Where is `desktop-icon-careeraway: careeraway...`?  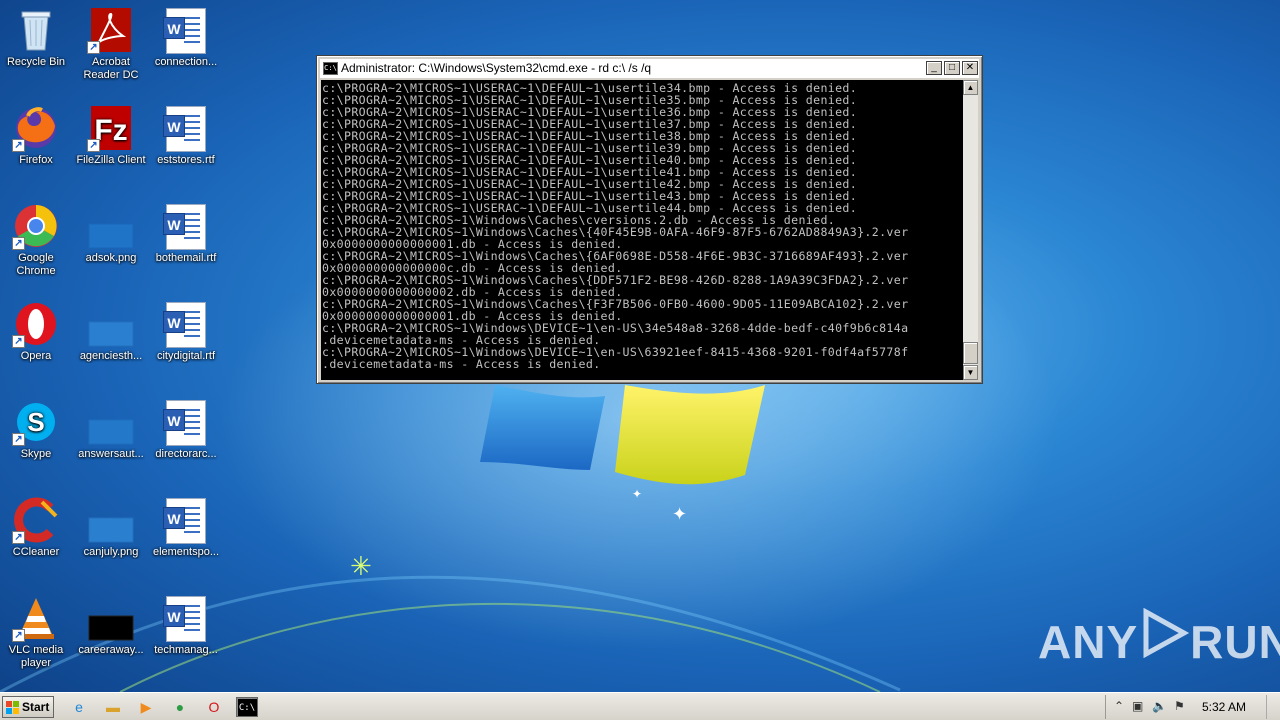 desktop-icon-careeraway: careeraway... is located at coordinates (111, 625).